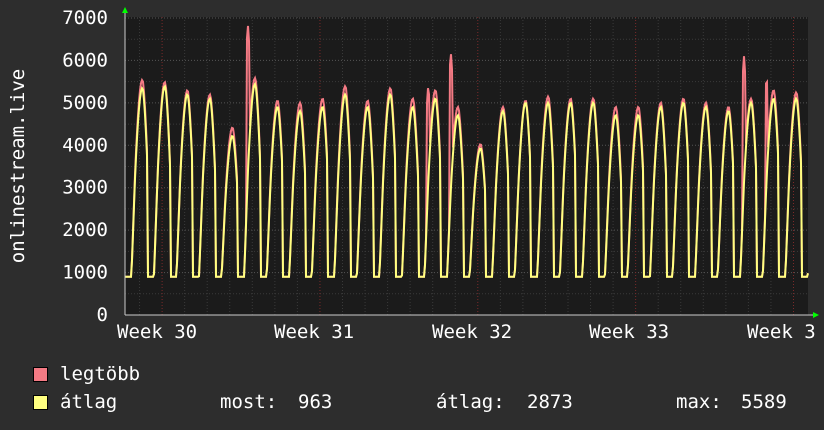 Image resolution: width=824 pixels, height=430 pixels. What do you see at coordinates (314, 332) in the screenshot?
I see `x-tick-label: Week 31` at bounding box center [314, 332].